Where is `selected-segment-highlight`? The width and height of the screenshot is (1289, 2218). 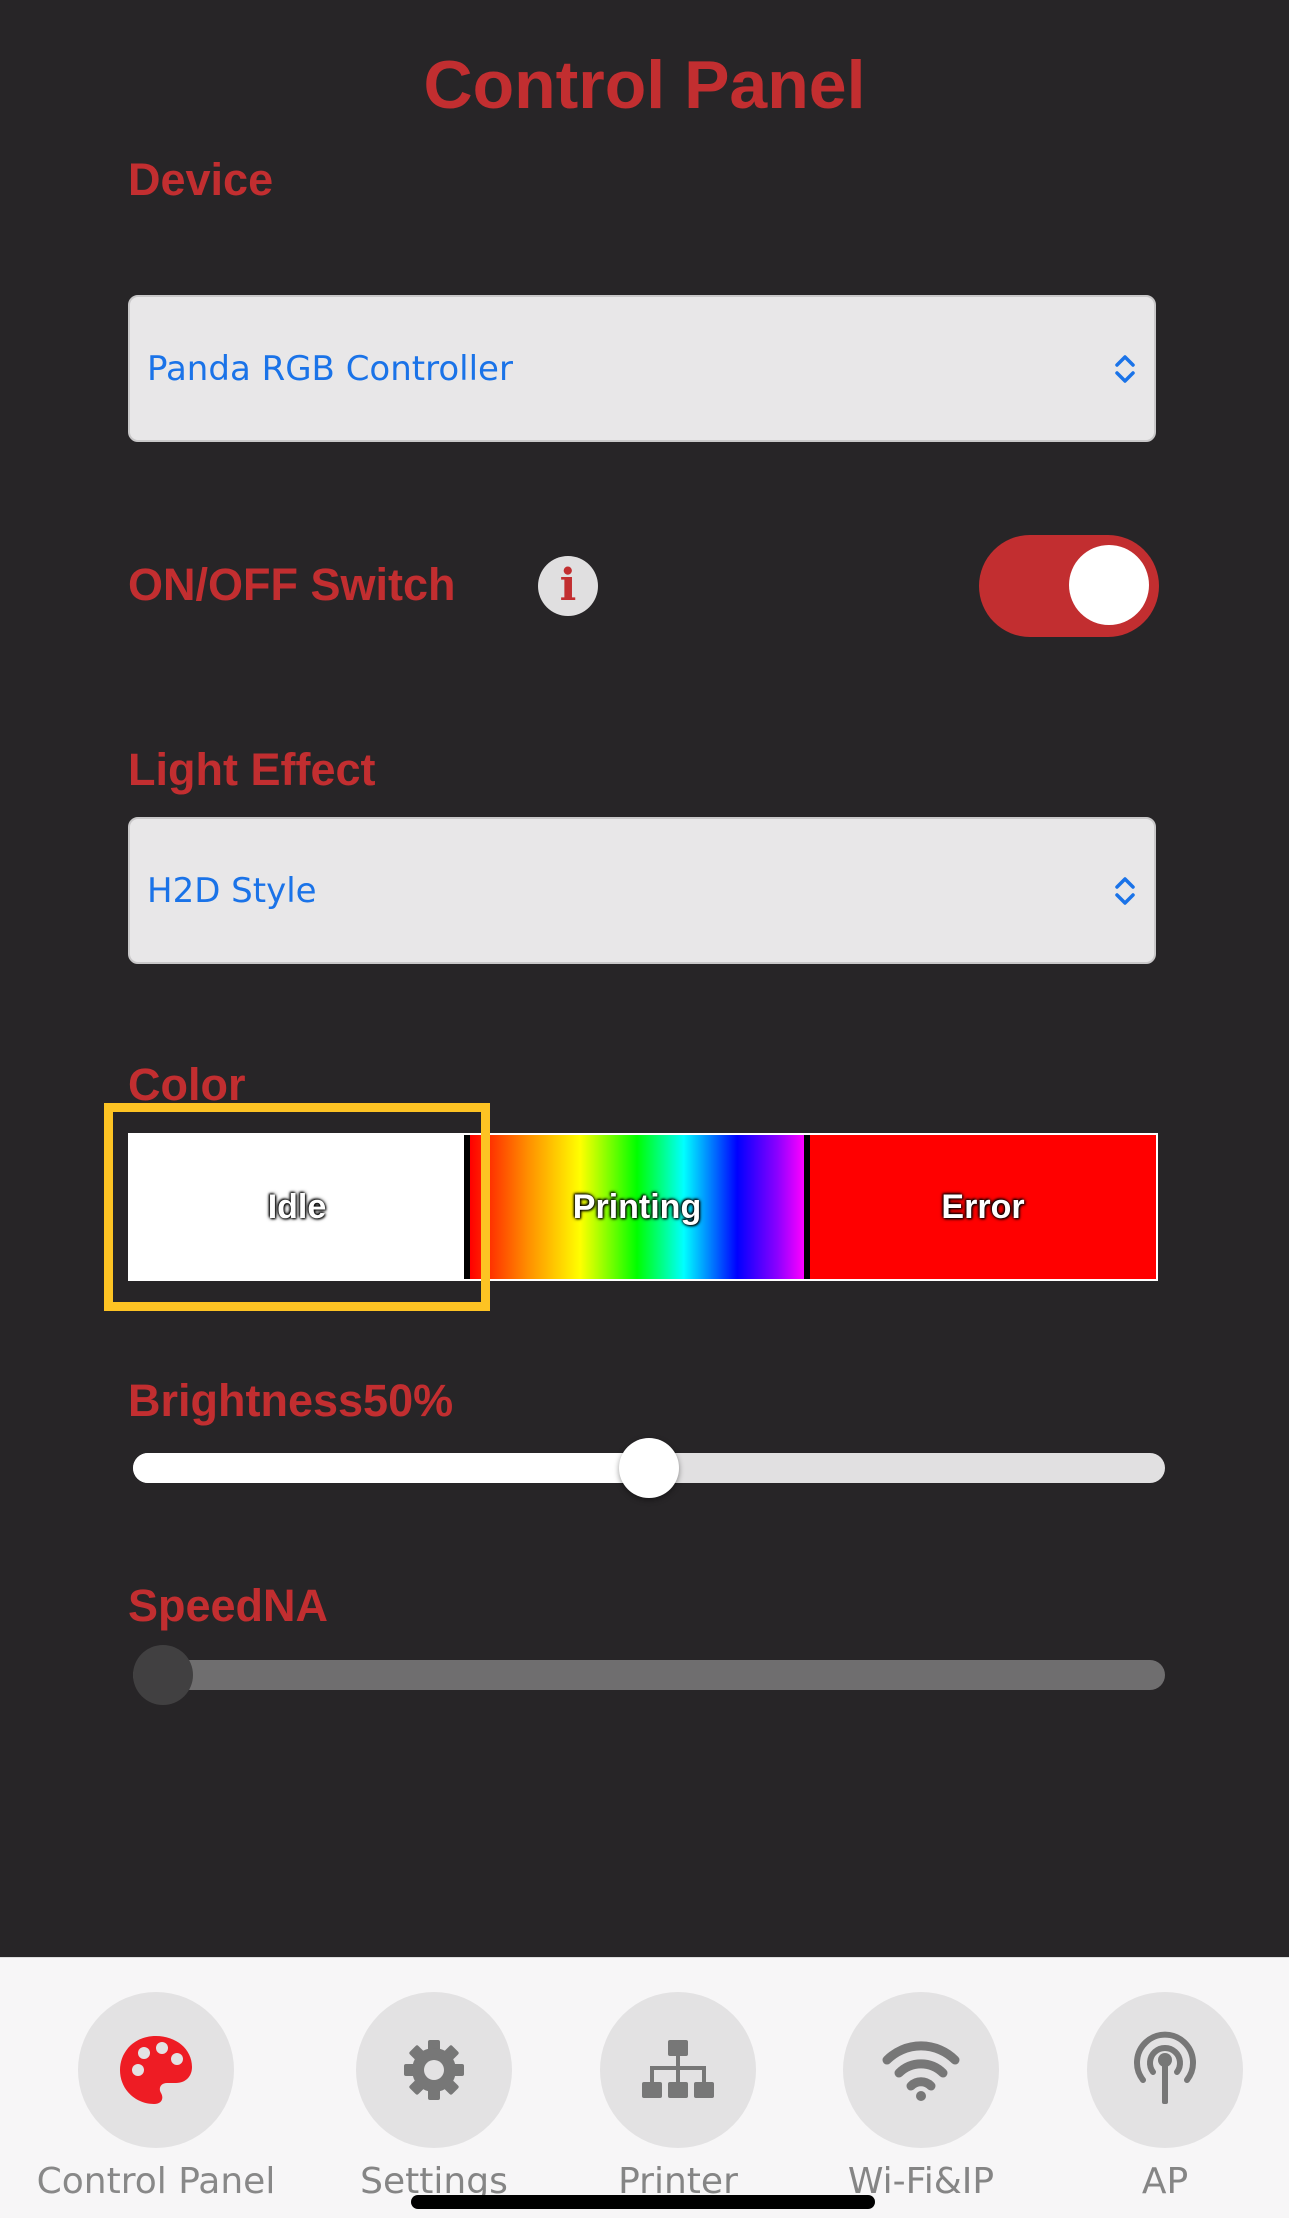 selected-segment-highlight is located at coordinates (297, 1207).